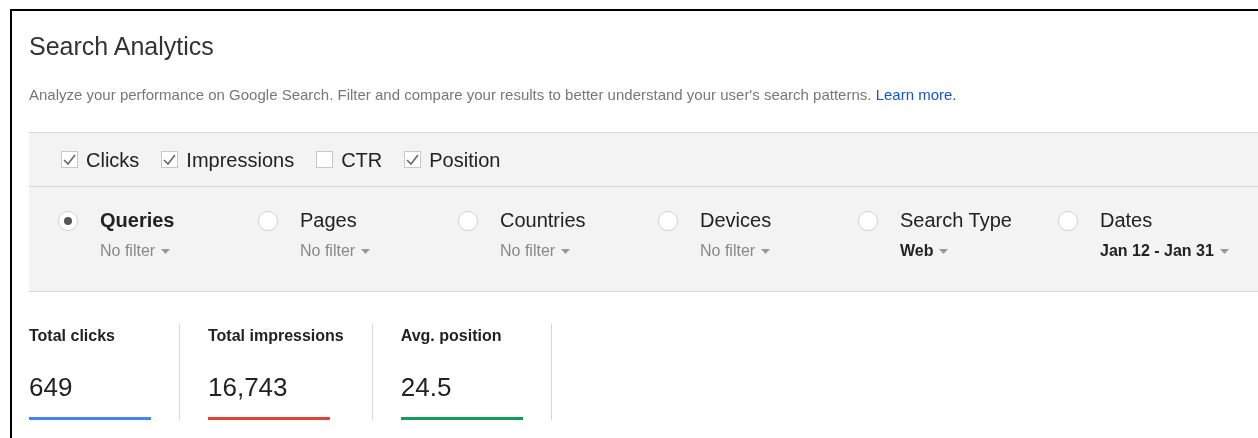 This screenshot has height=438, width=1258. I want to click on metric-value: 16,743, so click(248, 387).